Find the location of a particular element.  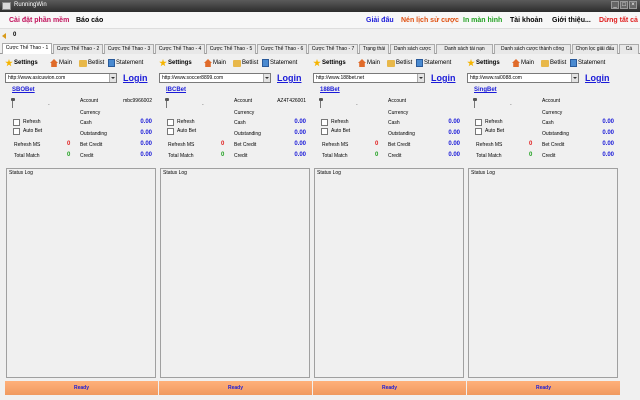

menu-settings: Cài đặt phần mềm is located at coordinates (39, 20).